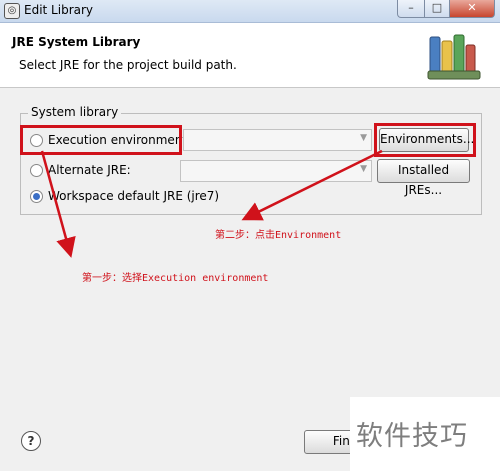 This screenshot has height=471, width=500. Describe the element at coordinates (278, 235) in the screenshot. I see `step2-annotation: 第二步：点击Environment` at that location.